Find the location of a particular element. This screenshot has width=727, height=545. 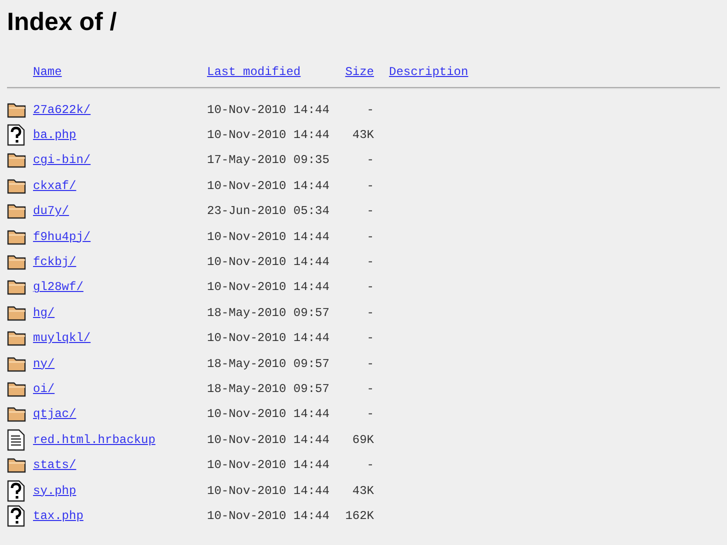

file-link: stats/ is located at coordinates (54, 465).